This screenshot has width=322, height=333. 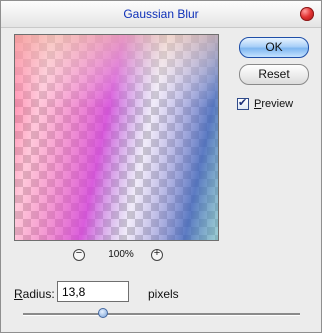 I want to click on radius-slider-thumb, so click(x=103, y=313).